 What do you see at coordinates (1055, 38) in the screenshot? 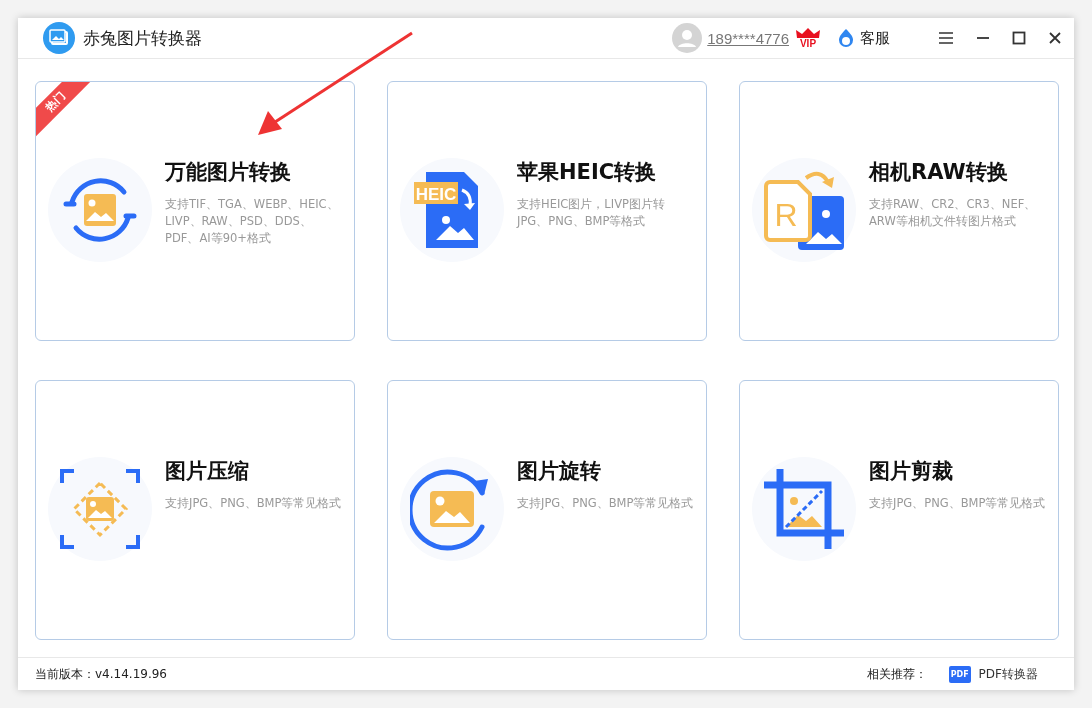
I see `close-icon` at bounding box center [1055, 38].